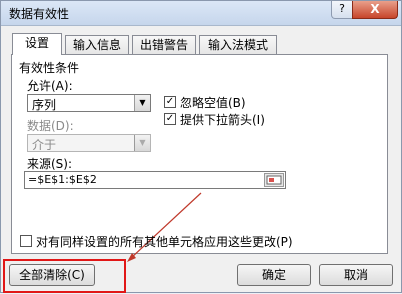 The image size is (402, 294). Describe the element at coordinates (356, 275) in the screenshot. I see `cancel-button: 取消` at that location.